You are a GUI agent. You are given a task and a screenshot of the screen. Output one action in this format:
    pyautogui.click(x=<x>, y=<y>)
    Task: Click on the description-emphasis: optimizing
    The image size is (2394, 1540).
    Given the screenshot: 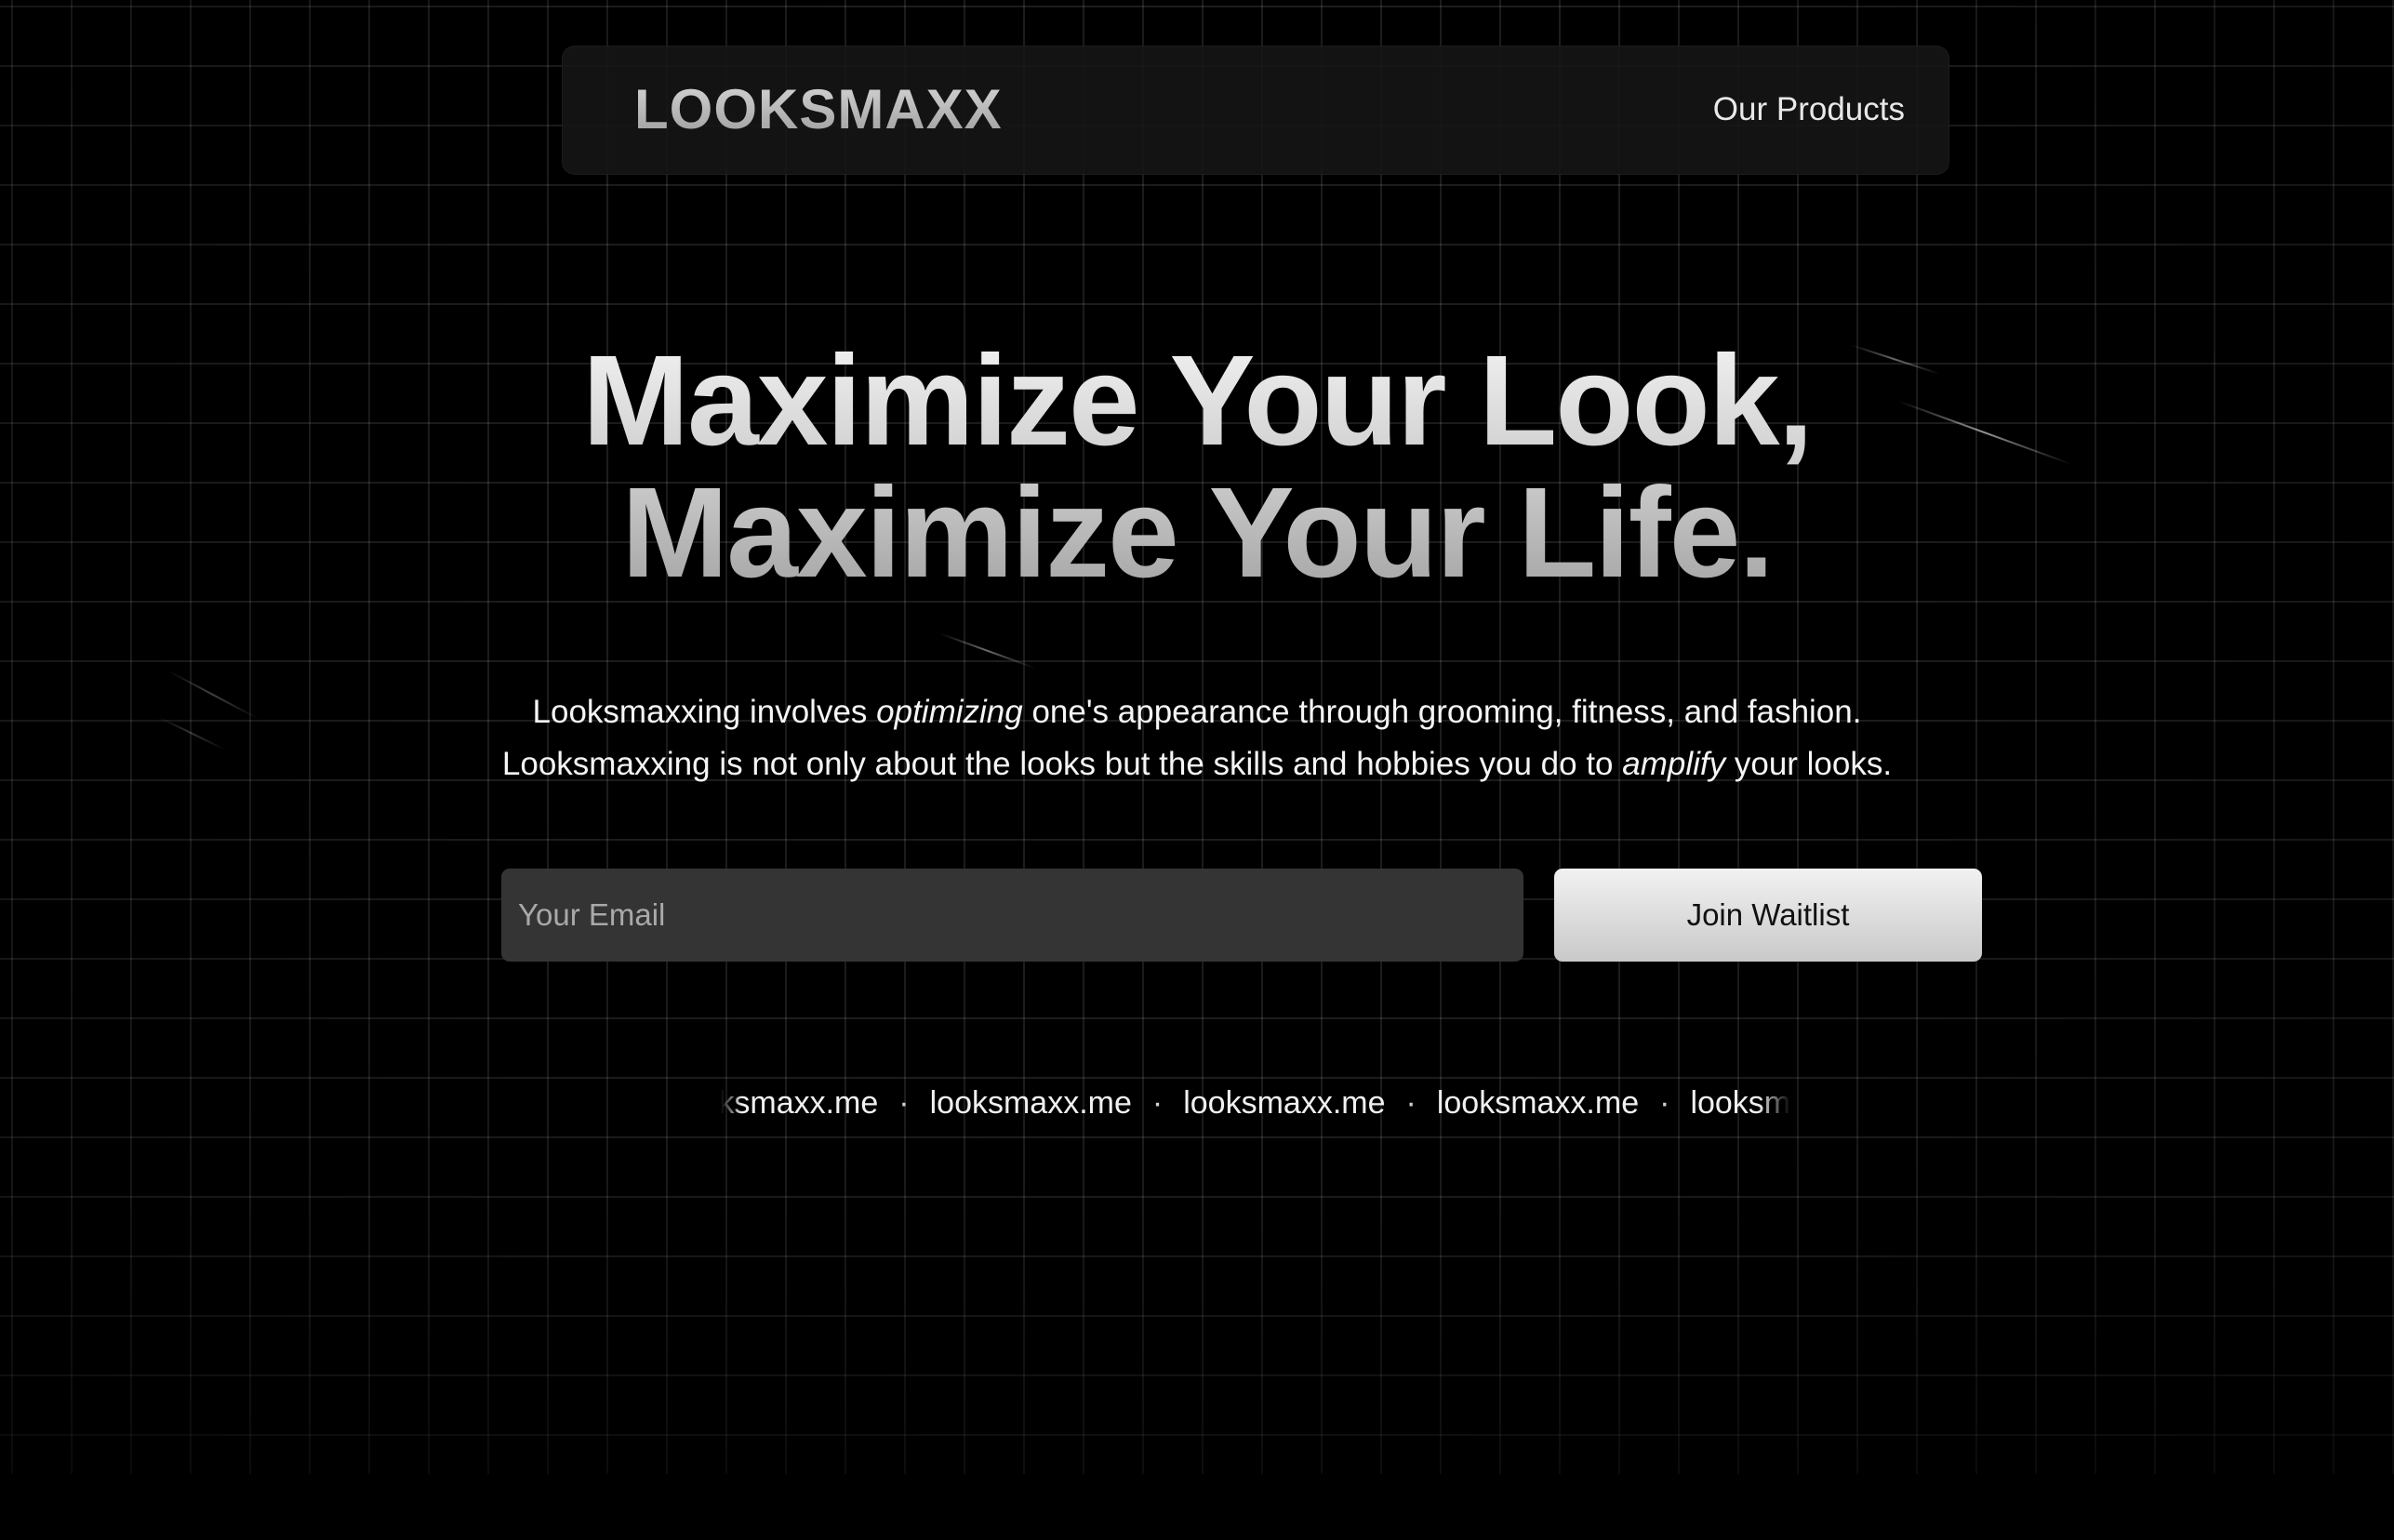 What is the action you would take?
    pyautogui.click(x=950, y=712)
    